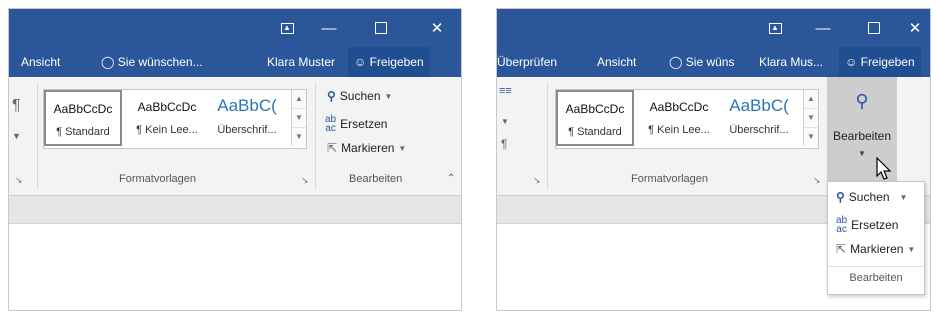  I want to click on menu-item-markieren: ⇱ Markieren ▼, so click(875, 249).